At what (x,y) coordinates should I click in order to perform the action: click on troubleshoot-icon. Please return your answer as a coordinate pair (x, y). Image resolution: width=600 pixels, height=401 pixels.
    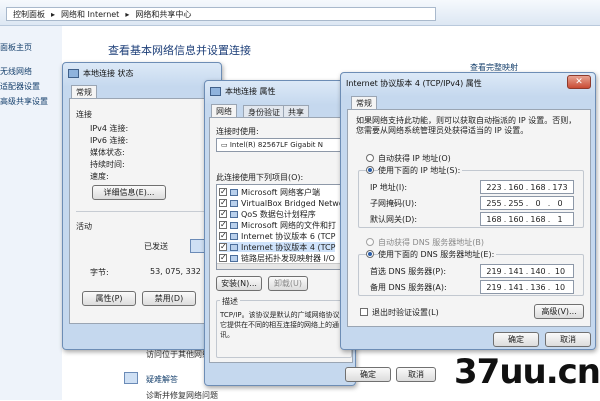
    Looking at the image, I should click on (131, 378).